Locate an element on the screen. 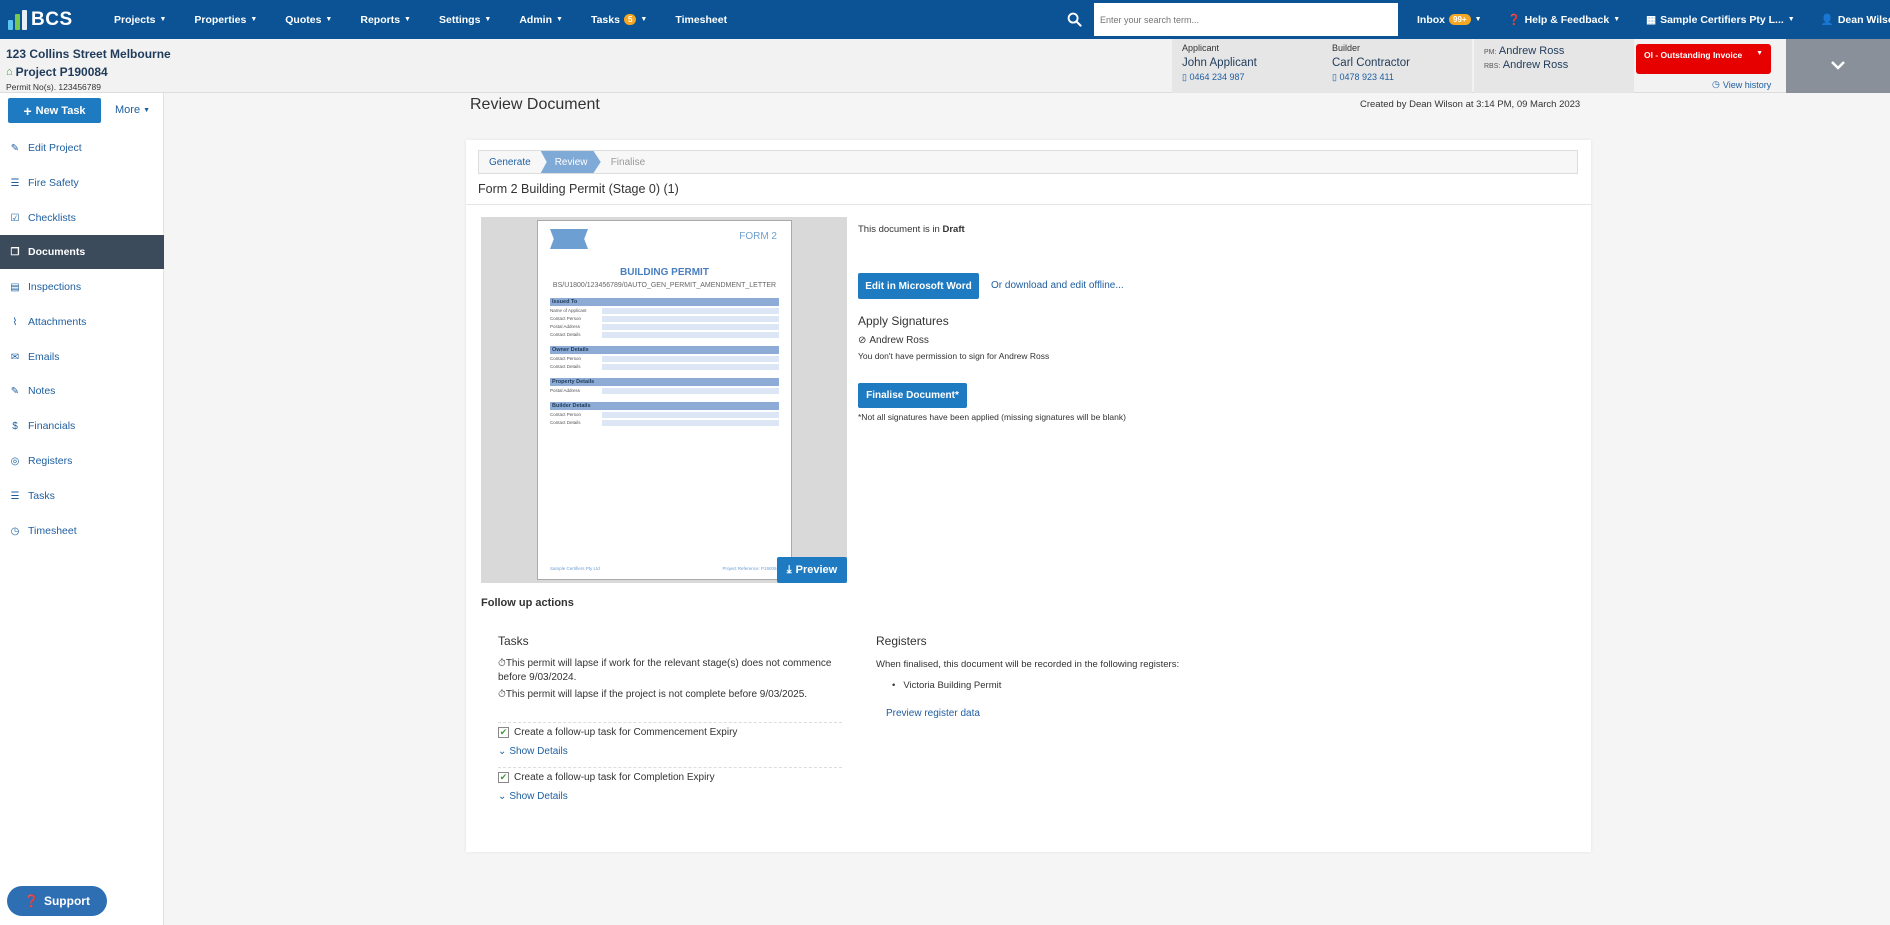 The height and width of the screenshot is (925, 1890). inbox-count-badge: 99+ is located at coordinates (1460, 19).